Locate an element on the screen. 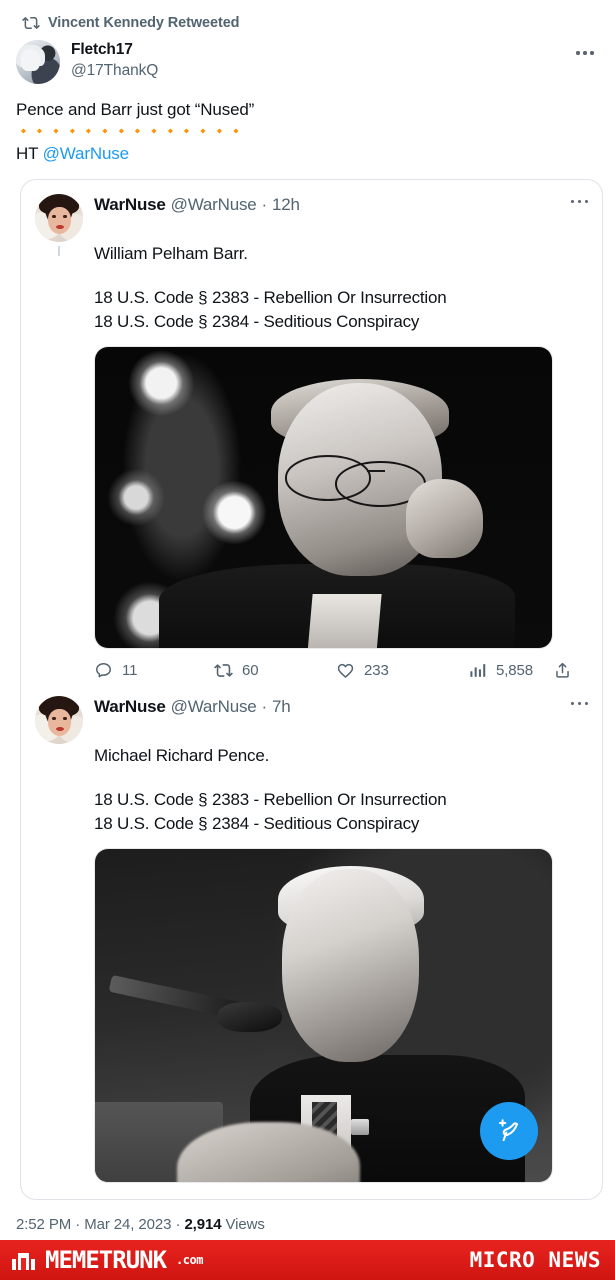 The width and height of the screenshot is (615, 1280). quoted-body-line: Michael Richard Pence. is located at coordinates (182, 755).